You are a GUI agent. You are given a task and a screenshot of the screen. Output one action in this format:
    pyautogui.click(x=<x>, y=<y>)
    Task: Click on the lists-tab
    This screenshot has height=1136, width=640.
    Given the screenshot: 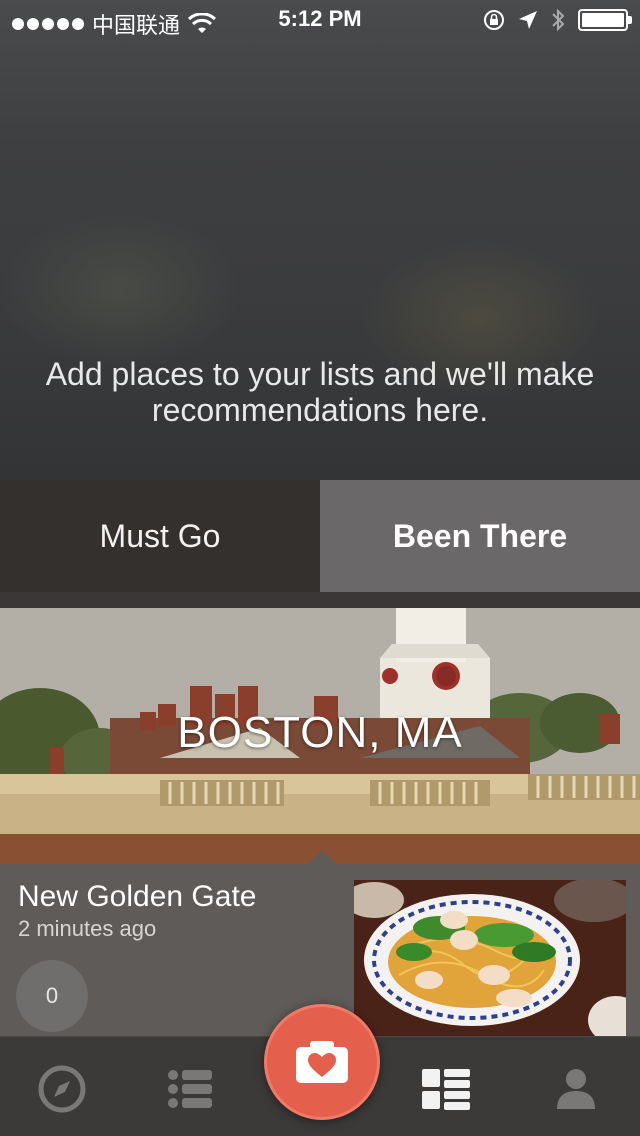 What is the action you would take?
    pyautogui.click(x=190, y=1089)
    